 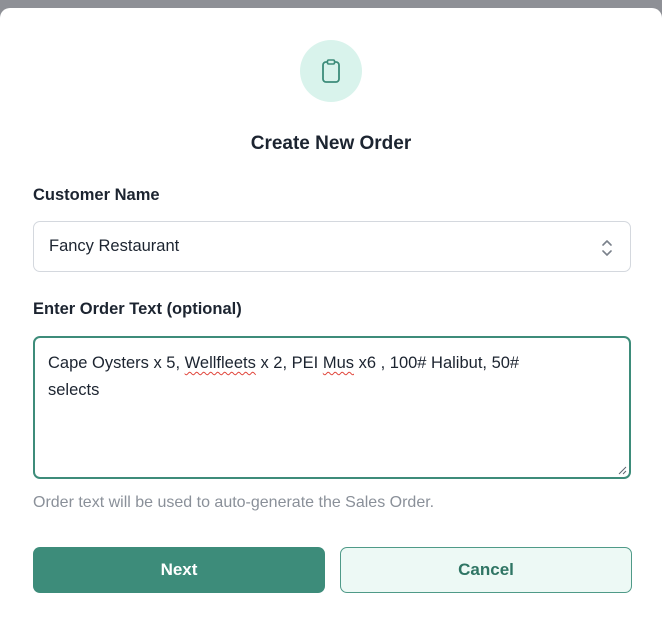 What do you see at coordinates (179, 570) in the screenshot?
I see `next-button: Next` at bounding box center [179, 570].